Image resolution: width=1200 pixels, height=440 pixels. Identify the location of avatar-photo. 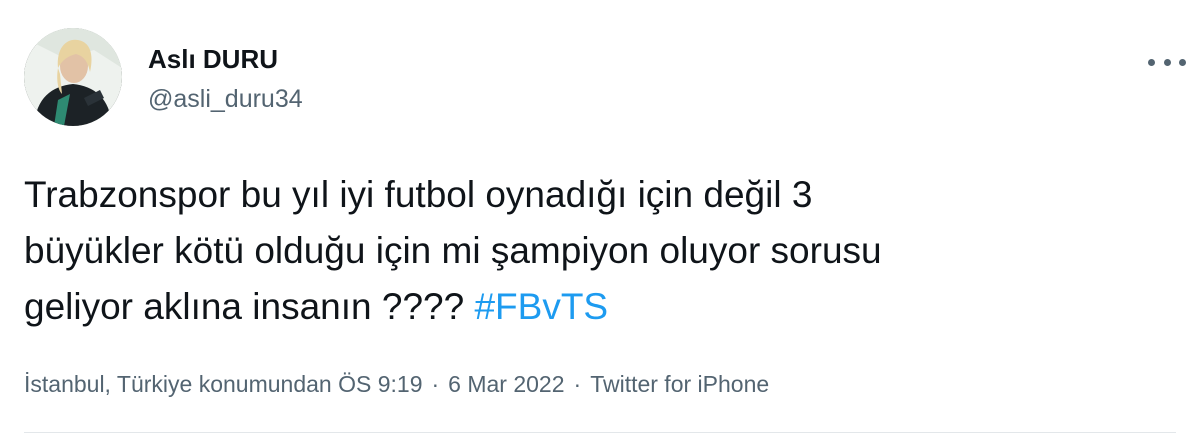
(73, 77).